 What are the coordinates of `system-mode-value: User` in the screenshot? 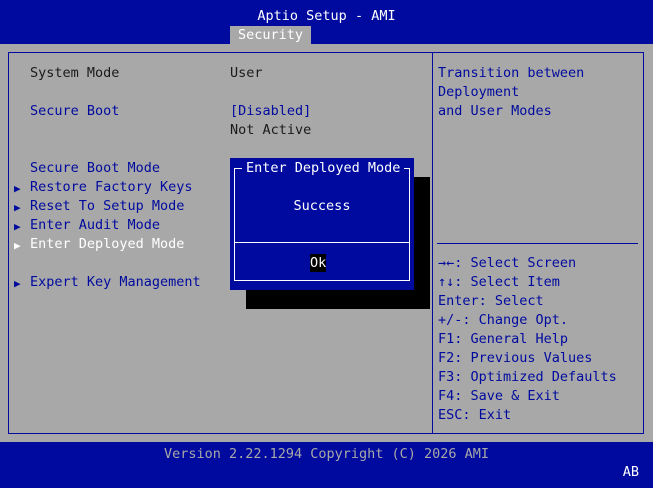 It's located at (246, 73).